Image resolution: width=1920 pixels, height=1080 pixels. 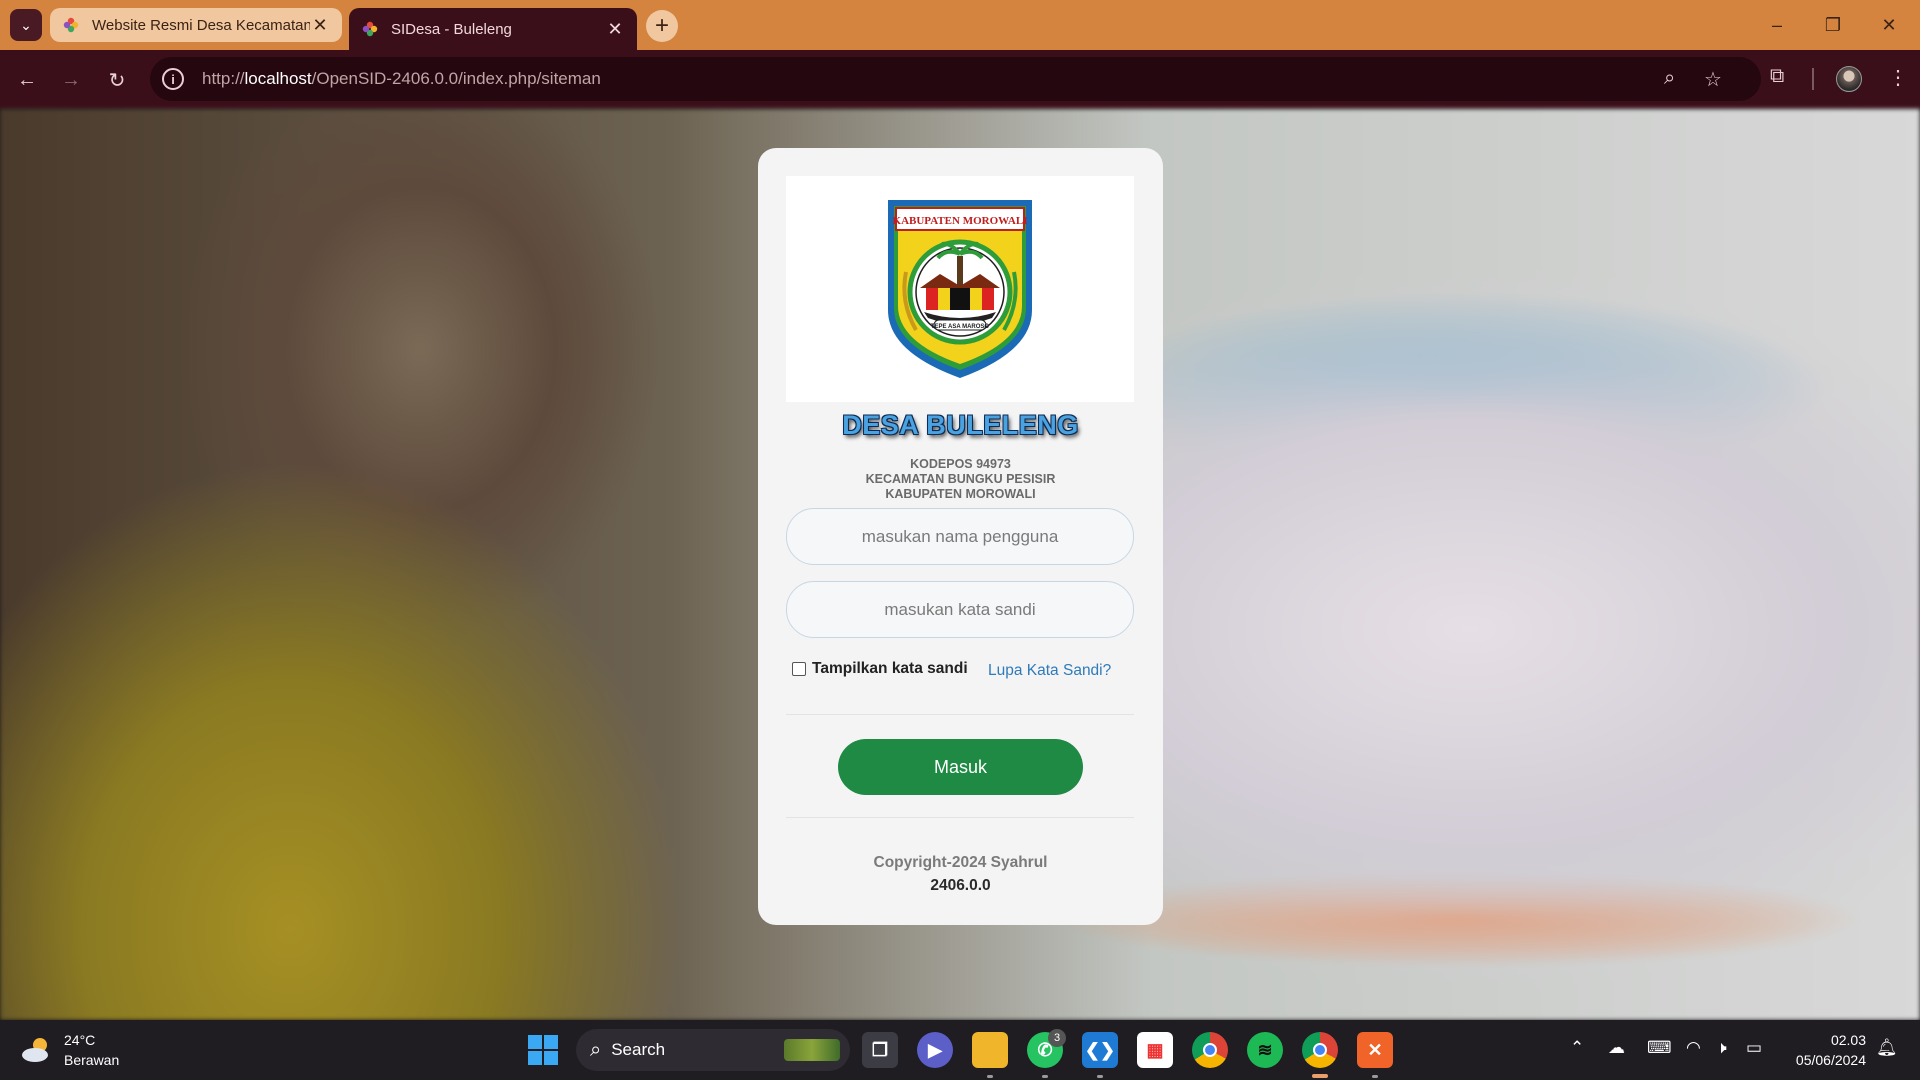 I want to click on extensions-icon: ⧉, so click(x=1777, y=76).